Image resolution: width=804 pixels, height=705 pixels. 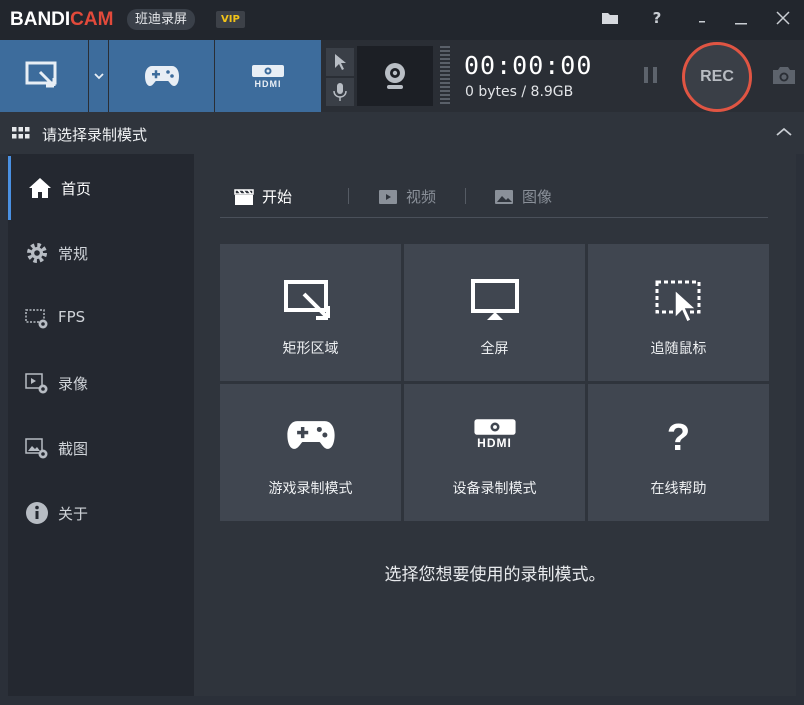 What do you see at coordinates (101, 318) in the screenshot?
I see `sidebar-item-fps: FPS` at bounding box center [101, 318].